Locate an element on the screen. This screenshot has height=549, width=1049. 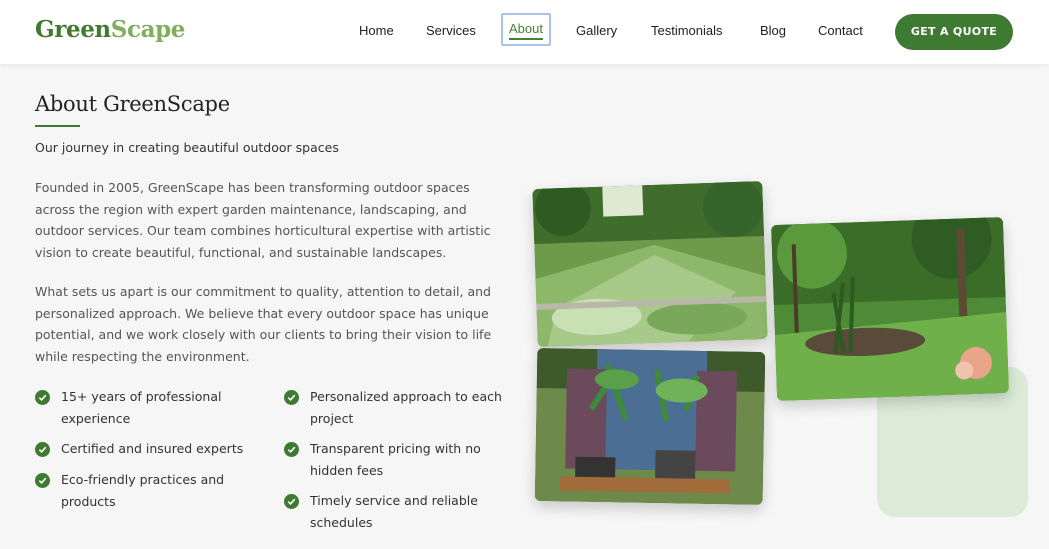
nav-about: About is located at coordinates (526, 29).